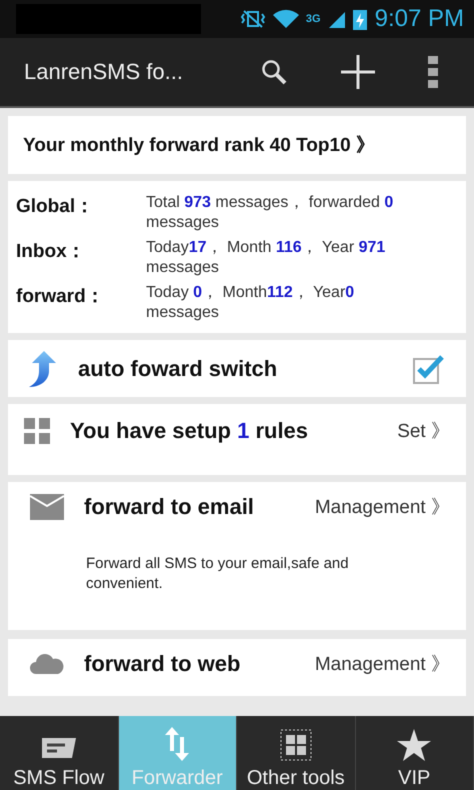  I want to click on clock: 9:07 PM, so click(419, 19).